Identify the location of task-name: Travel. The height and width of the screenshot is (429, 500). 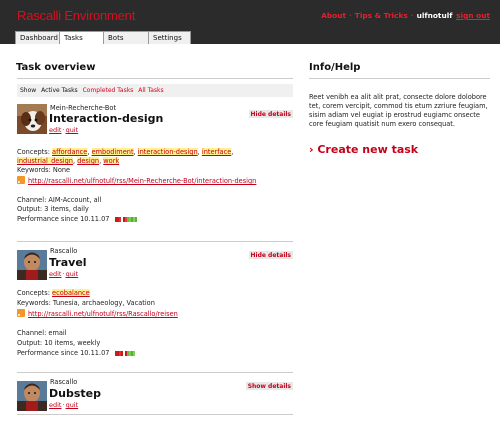
(68, 262).